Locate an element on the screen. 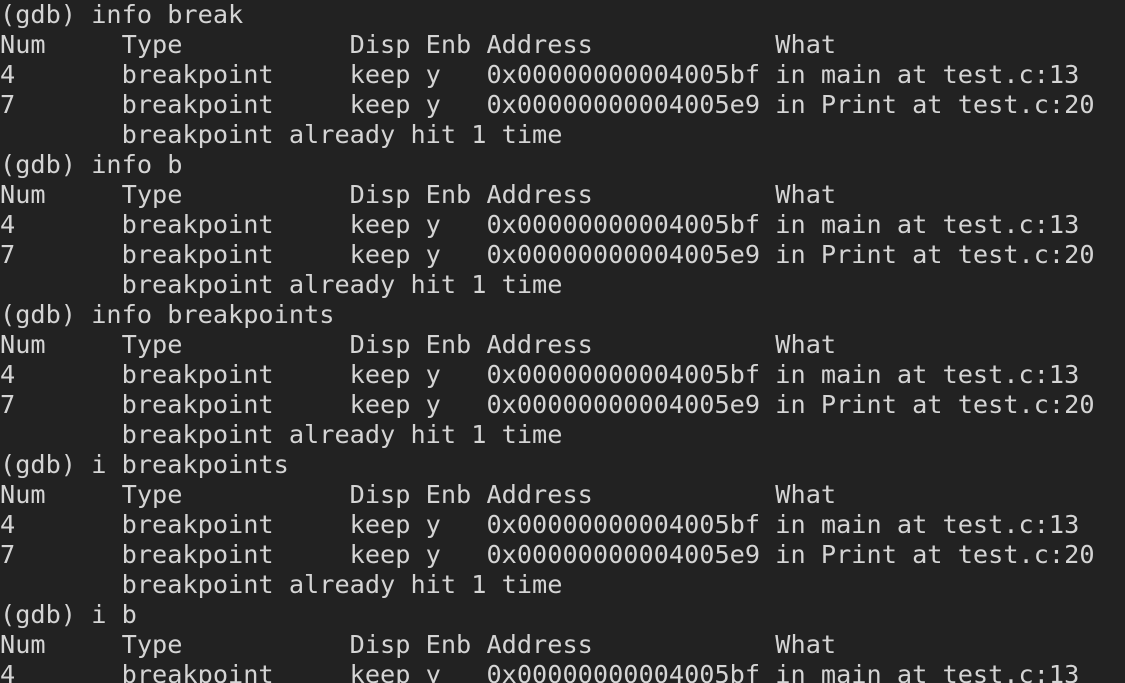  terminal-line-command: (gdb) i b is located at coordinates (68, 614).